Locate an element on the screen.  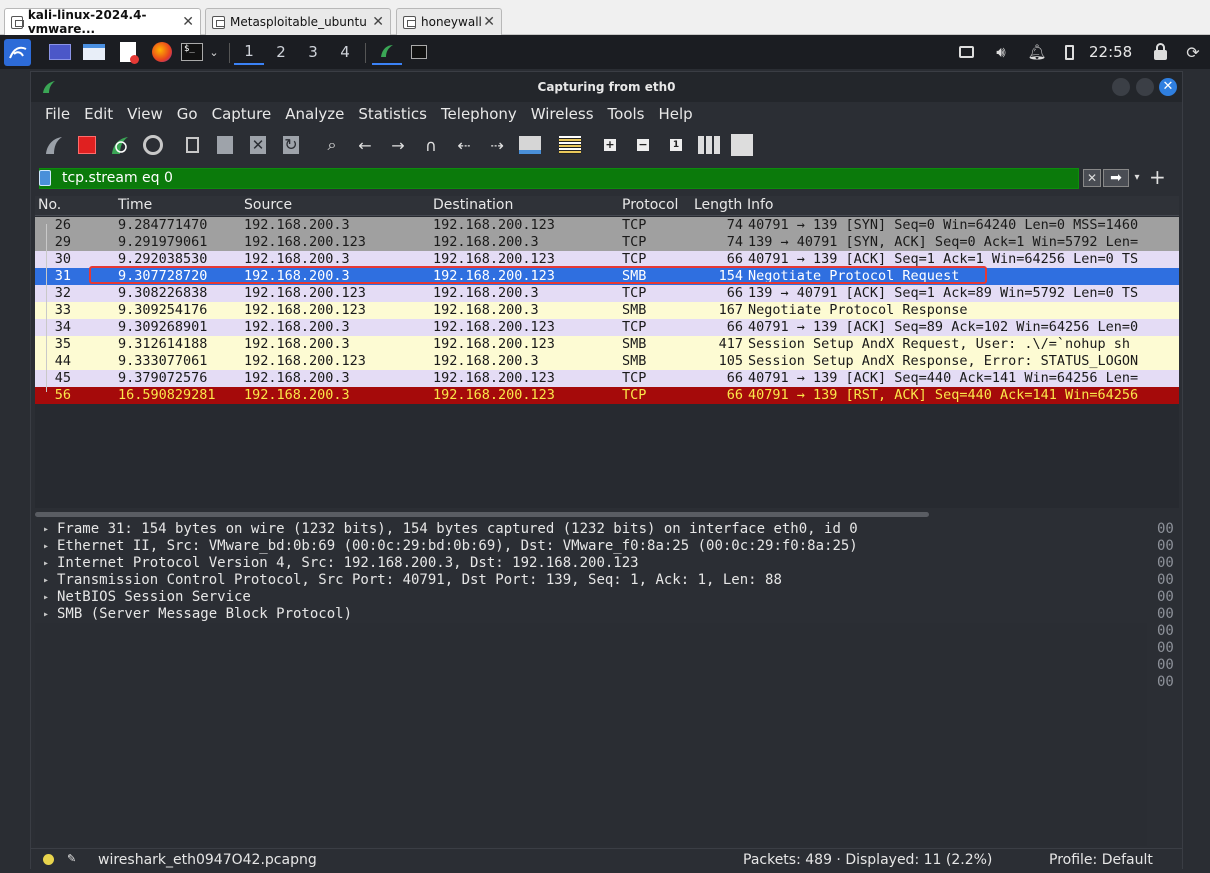
menu-go: Go is located at coordinates (187, 114).